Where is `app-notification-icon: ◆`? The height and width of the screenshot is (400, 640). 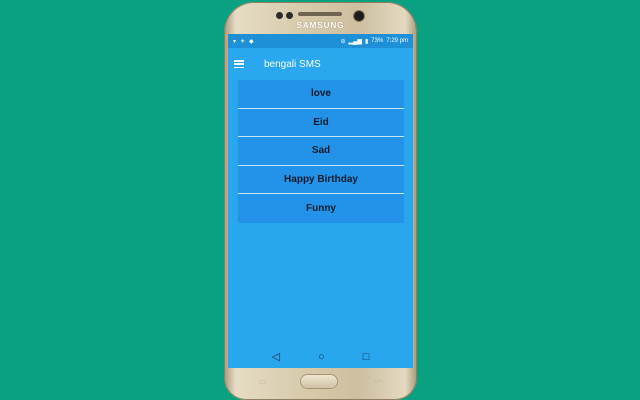 app-notification-icon: ◆ is located at coordinates (251, 41).